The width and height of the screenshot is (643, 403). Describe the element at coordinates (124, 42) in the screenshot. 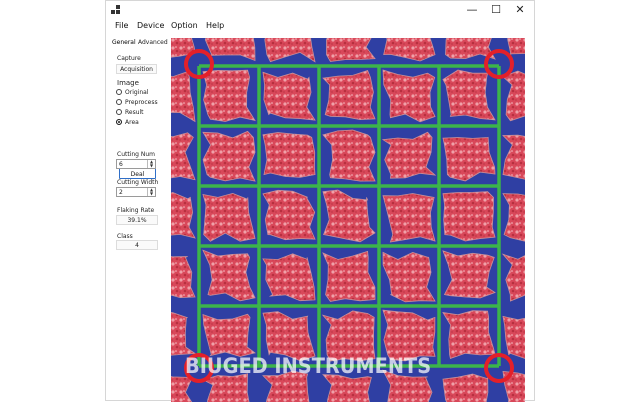

I see `tab-general: General` at that location.